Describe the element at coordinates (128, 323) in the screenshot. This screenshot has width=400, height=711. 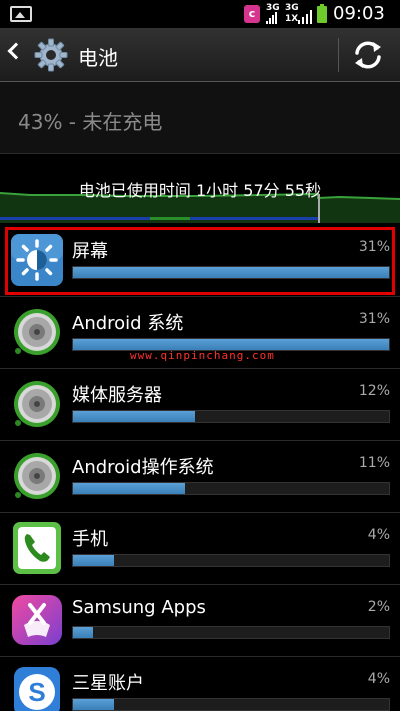
I see `app-name: Android 系统` at that location.